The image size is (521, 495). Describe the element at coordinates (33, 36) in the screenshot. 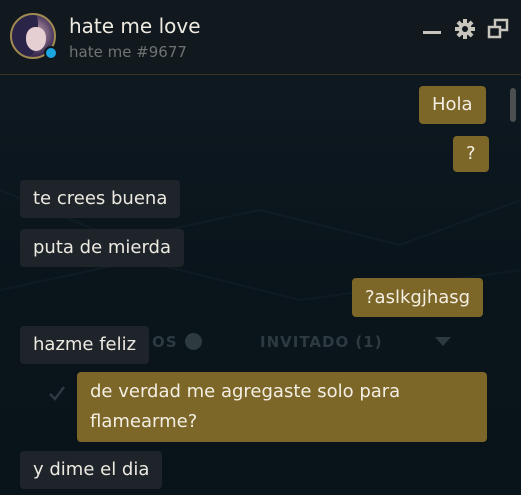

I see `avatar` at that location.